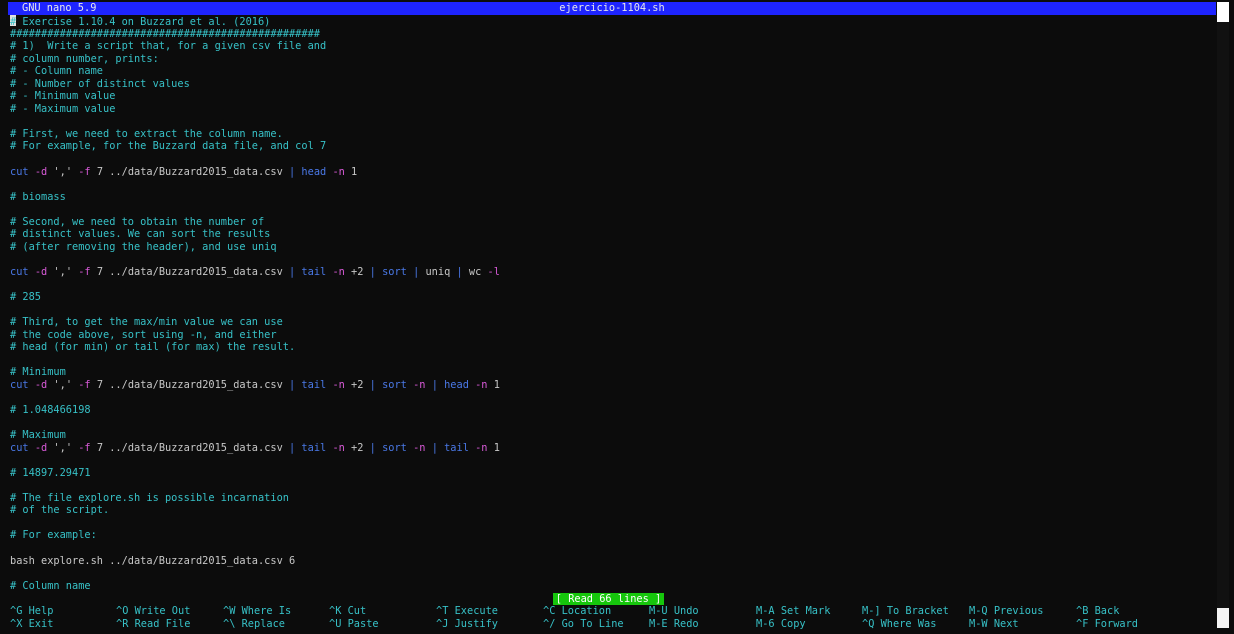 The width and height of the screenshot is (1234, 634). Describe the element at coordinates (1107, 611) in the screenshot. I see `shortcut-label: Back` at that location.